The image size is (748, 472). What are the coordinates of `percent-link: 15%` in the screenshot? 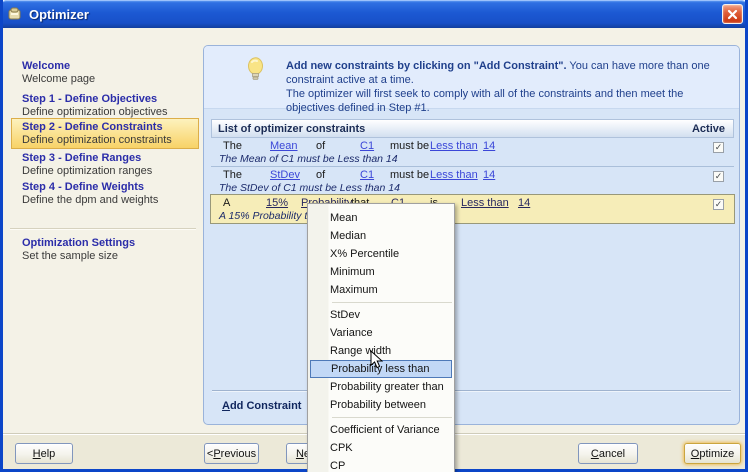 It's located at (283, 203).